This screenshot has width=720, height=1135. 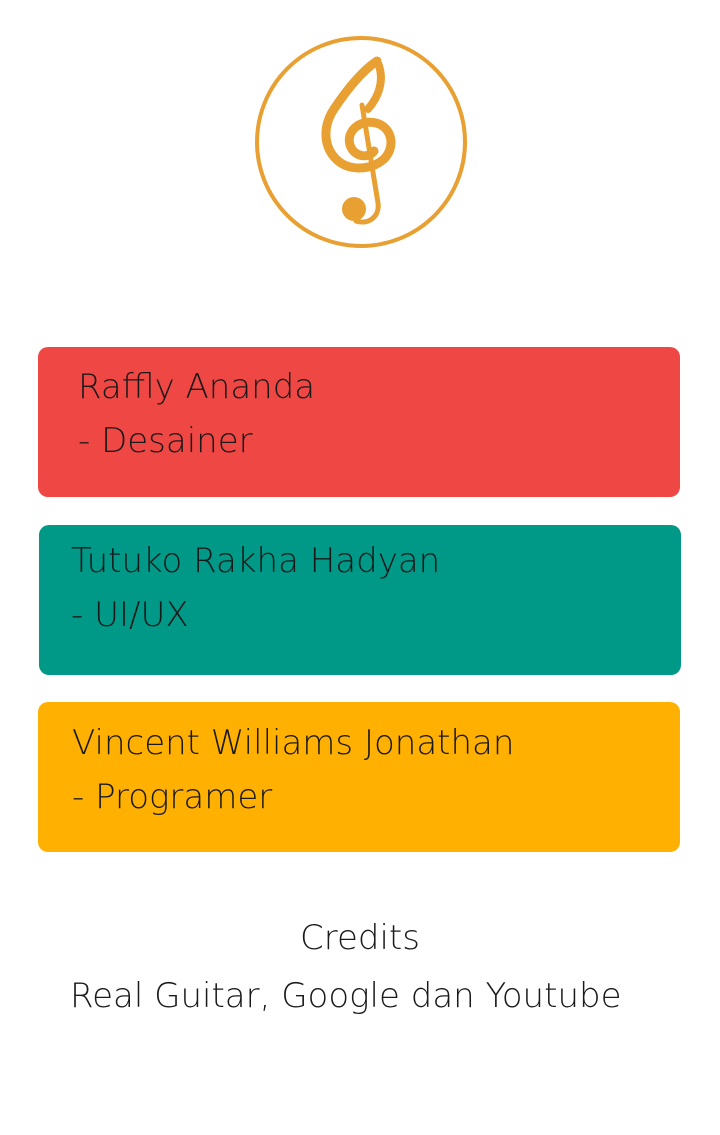 What do you see at coordinates (359, 777) in the screenshot?
I see `team-card-programmer: Vincent Williams Jonathan - Programer` at bounding box center [359, 777].